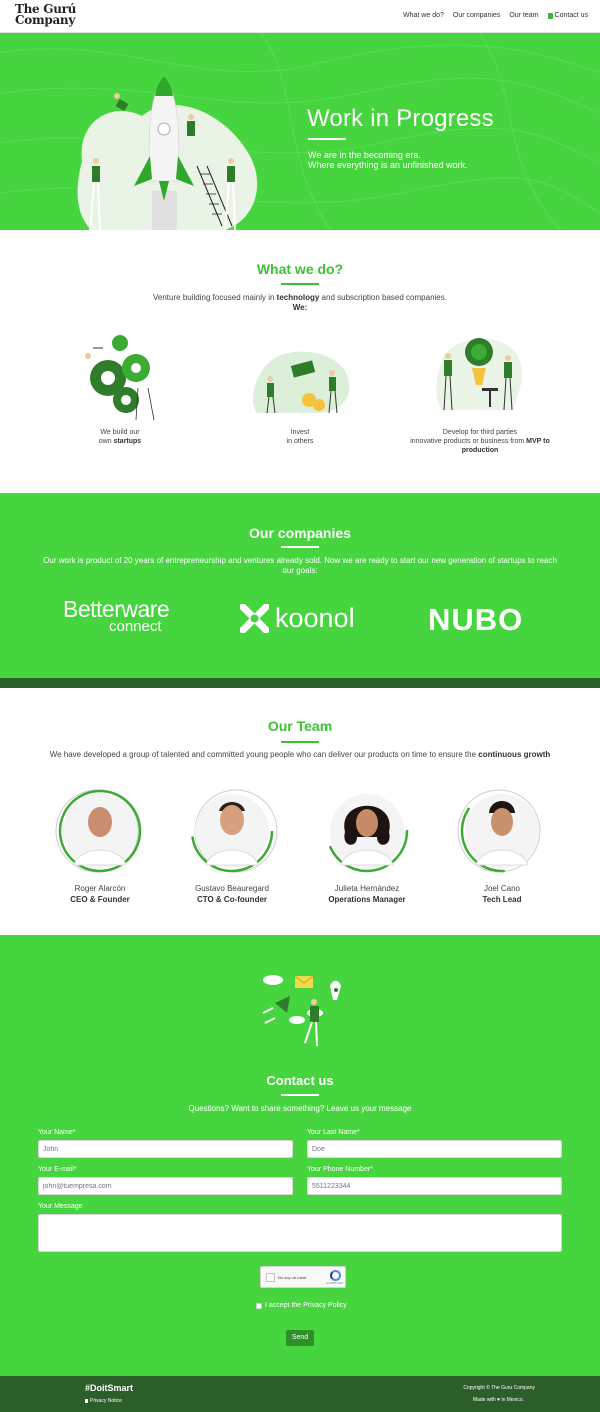  I want to click on company-logo: The Gurú Company, so click(45, 15).